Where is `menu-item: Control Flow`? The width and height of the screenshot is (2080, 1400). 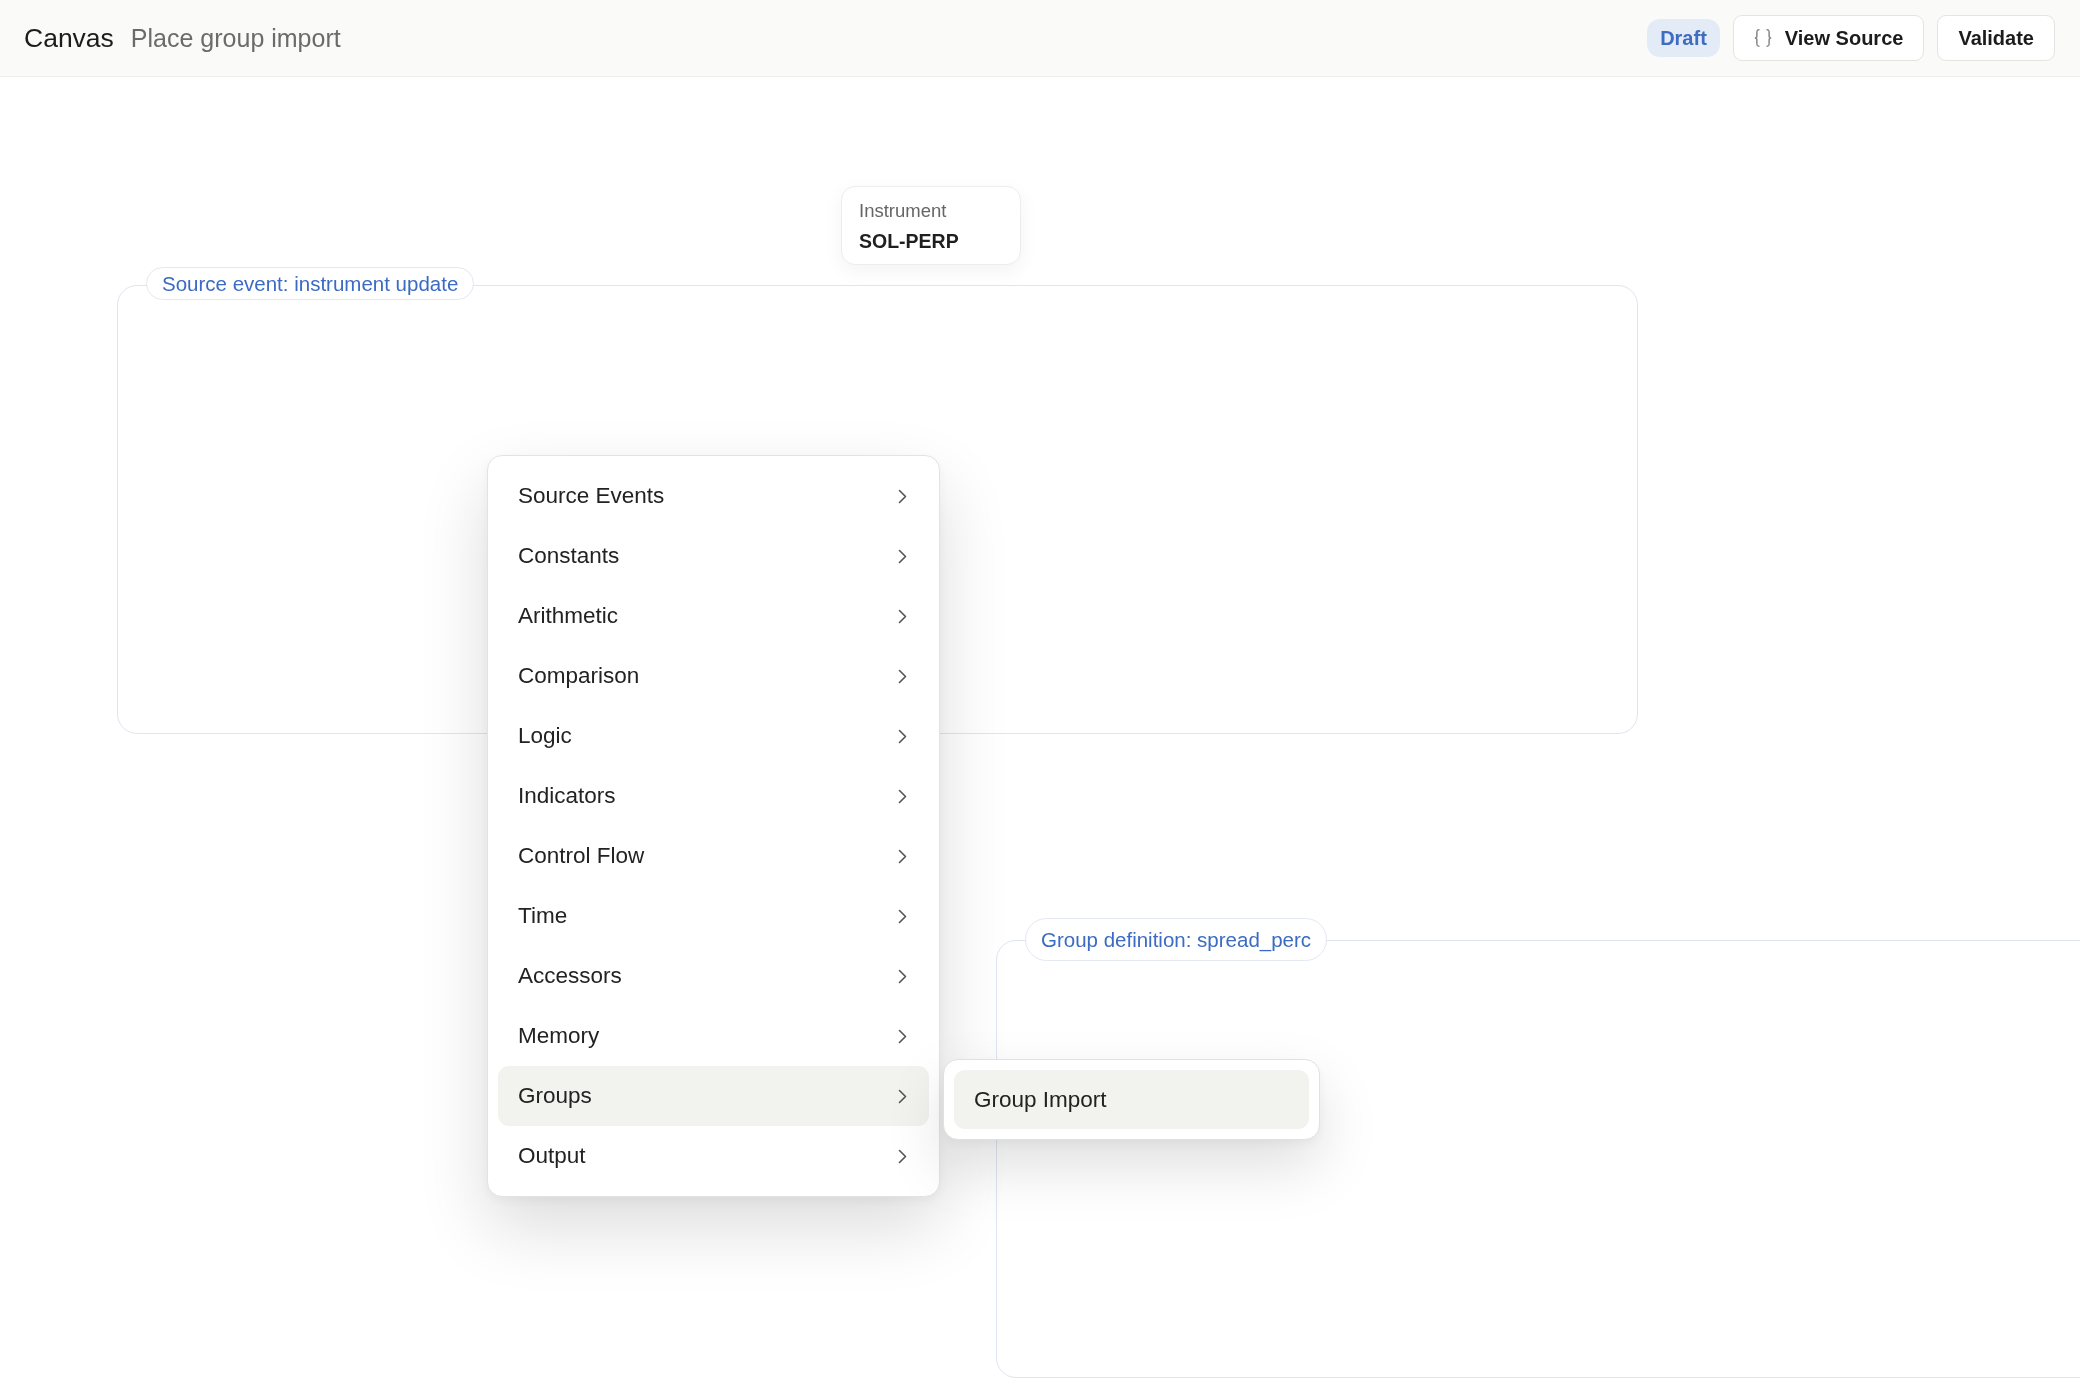
menu-item: Control Flow is located at coordinates (713, 856).